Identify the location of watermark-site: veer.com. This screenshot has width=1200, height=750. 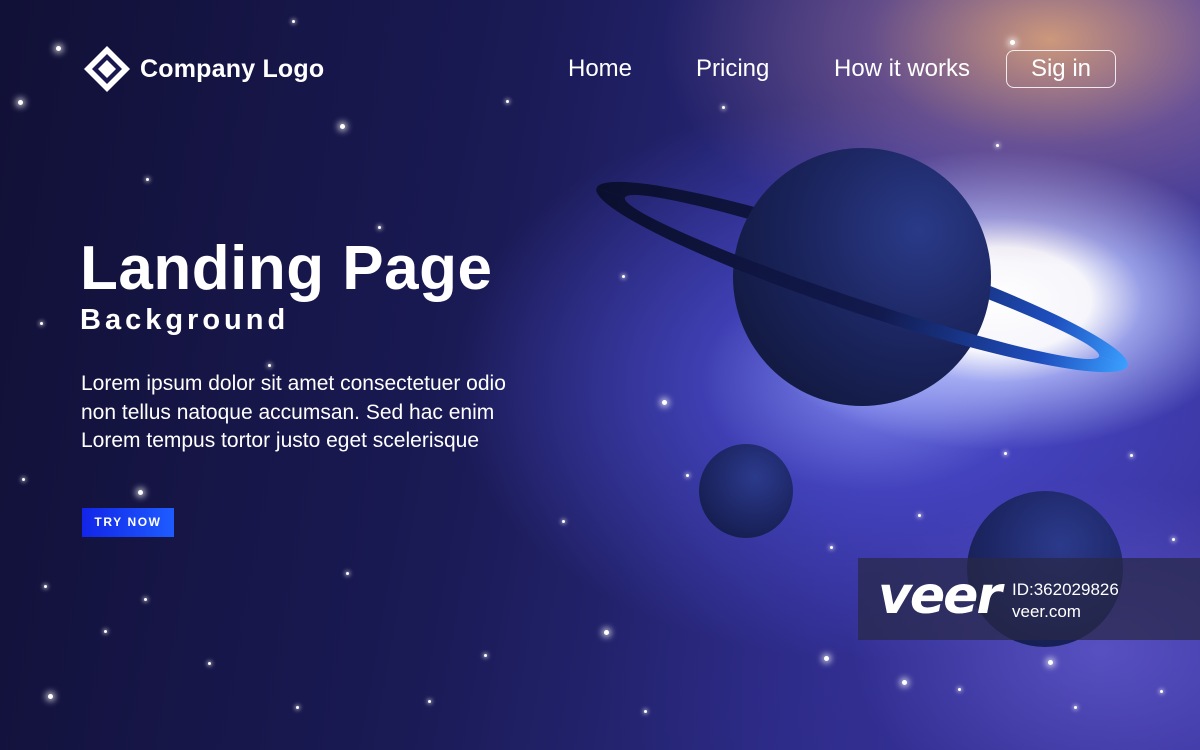
(1046, 611).